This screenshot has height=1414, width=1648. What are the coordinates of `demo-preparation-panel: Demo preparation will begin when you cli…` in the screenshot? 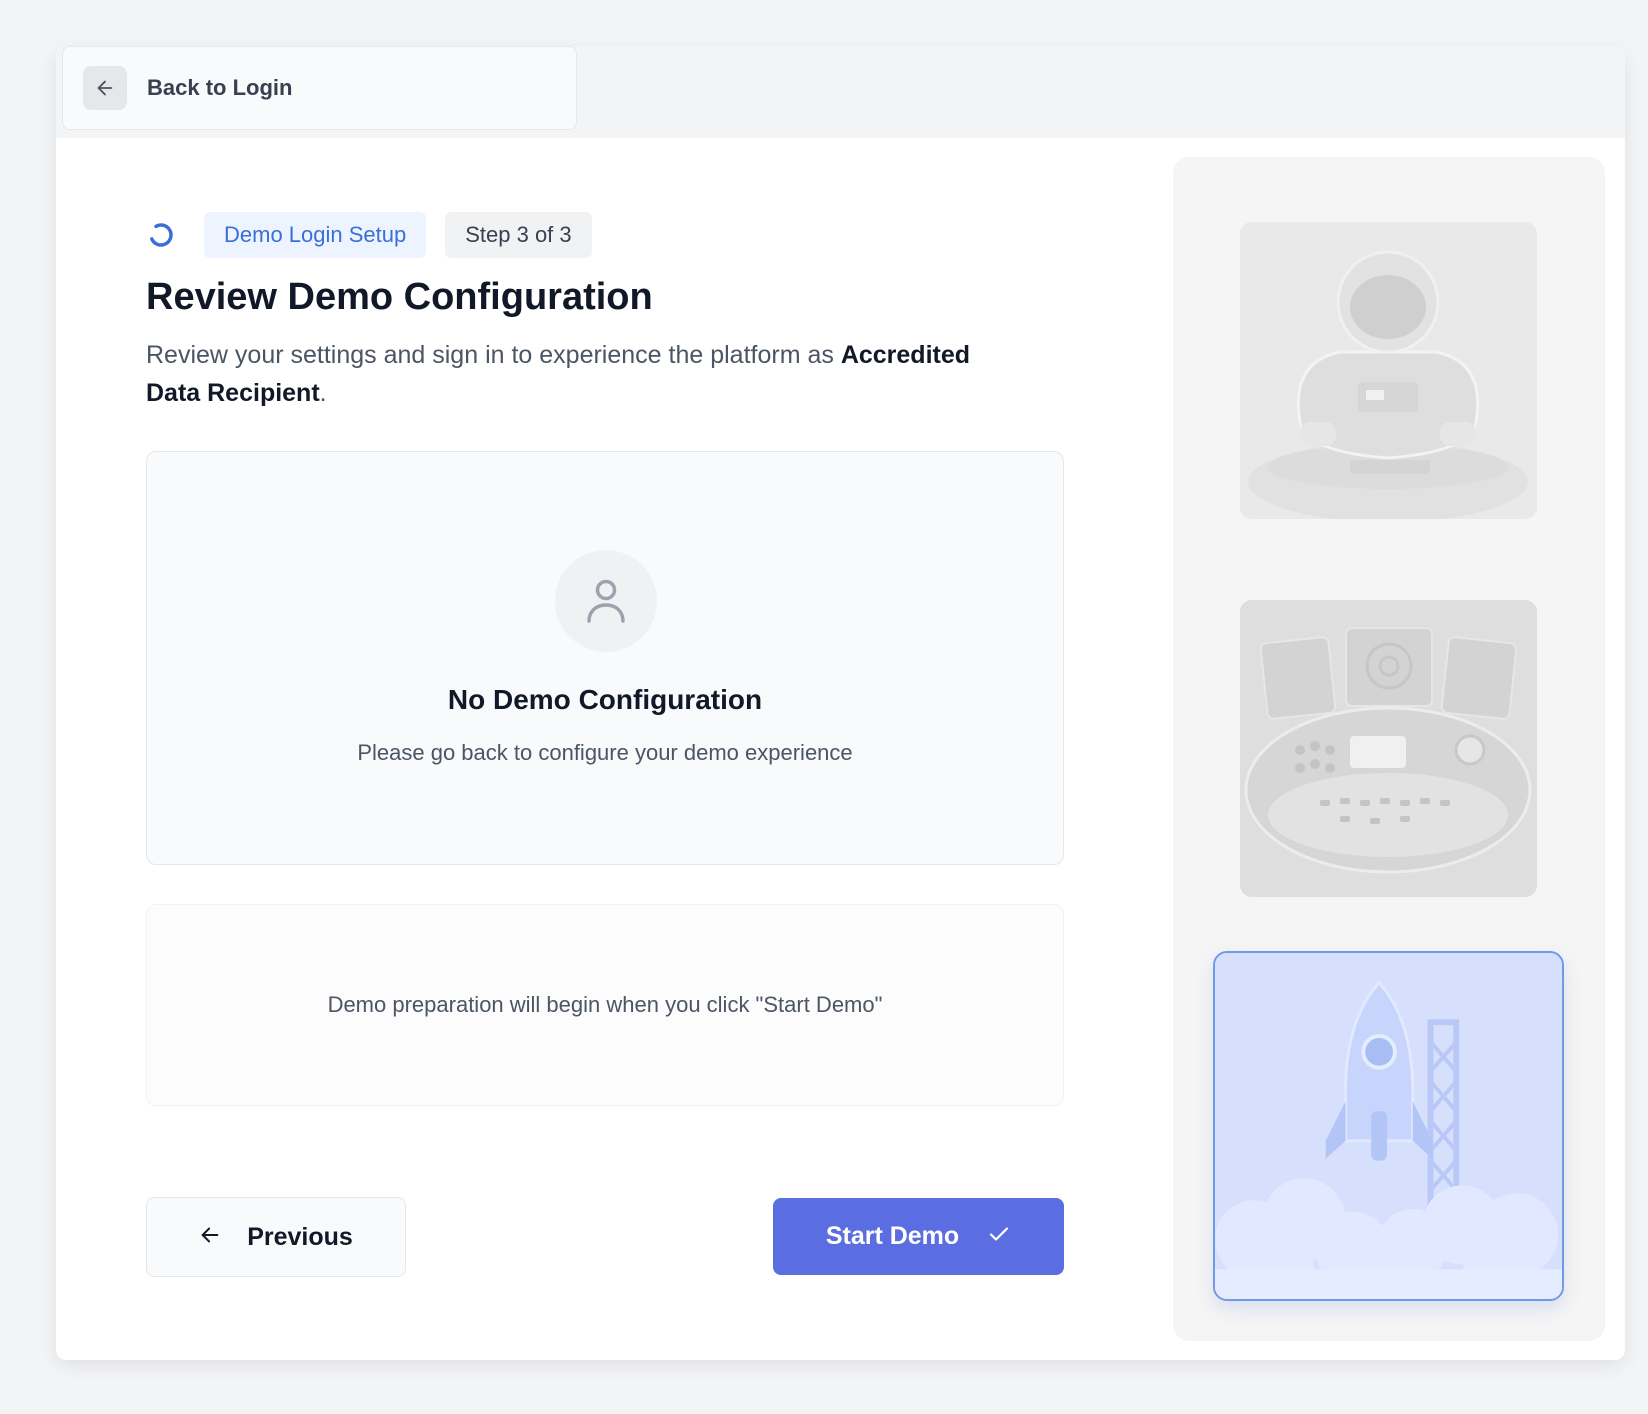 It's located at (605, 1005).